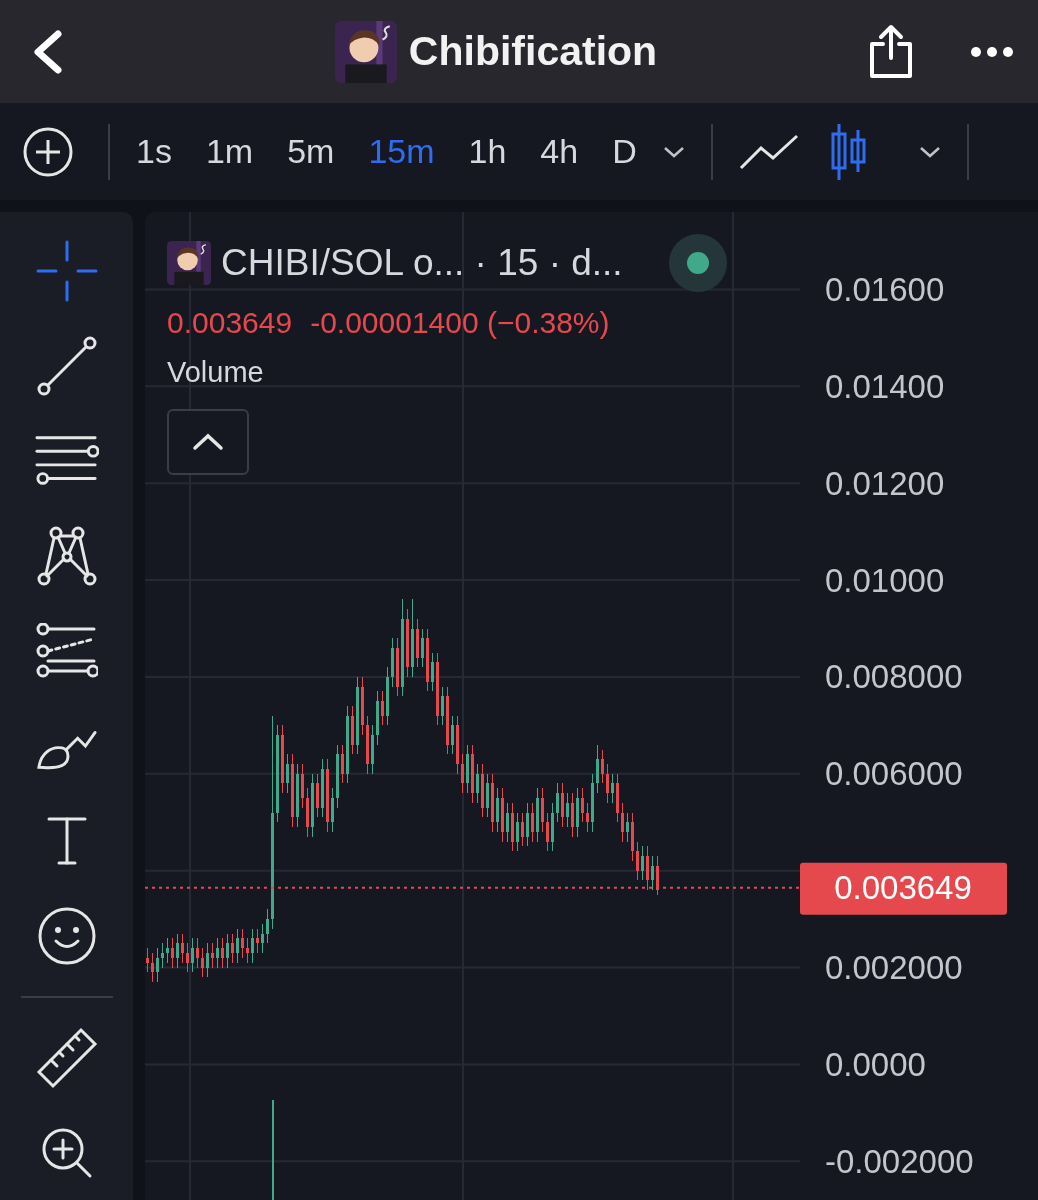  What do you see at coordinates (66, 936) in the screenshot?
I see `smiley-icon` at bounding box center [66, 936].